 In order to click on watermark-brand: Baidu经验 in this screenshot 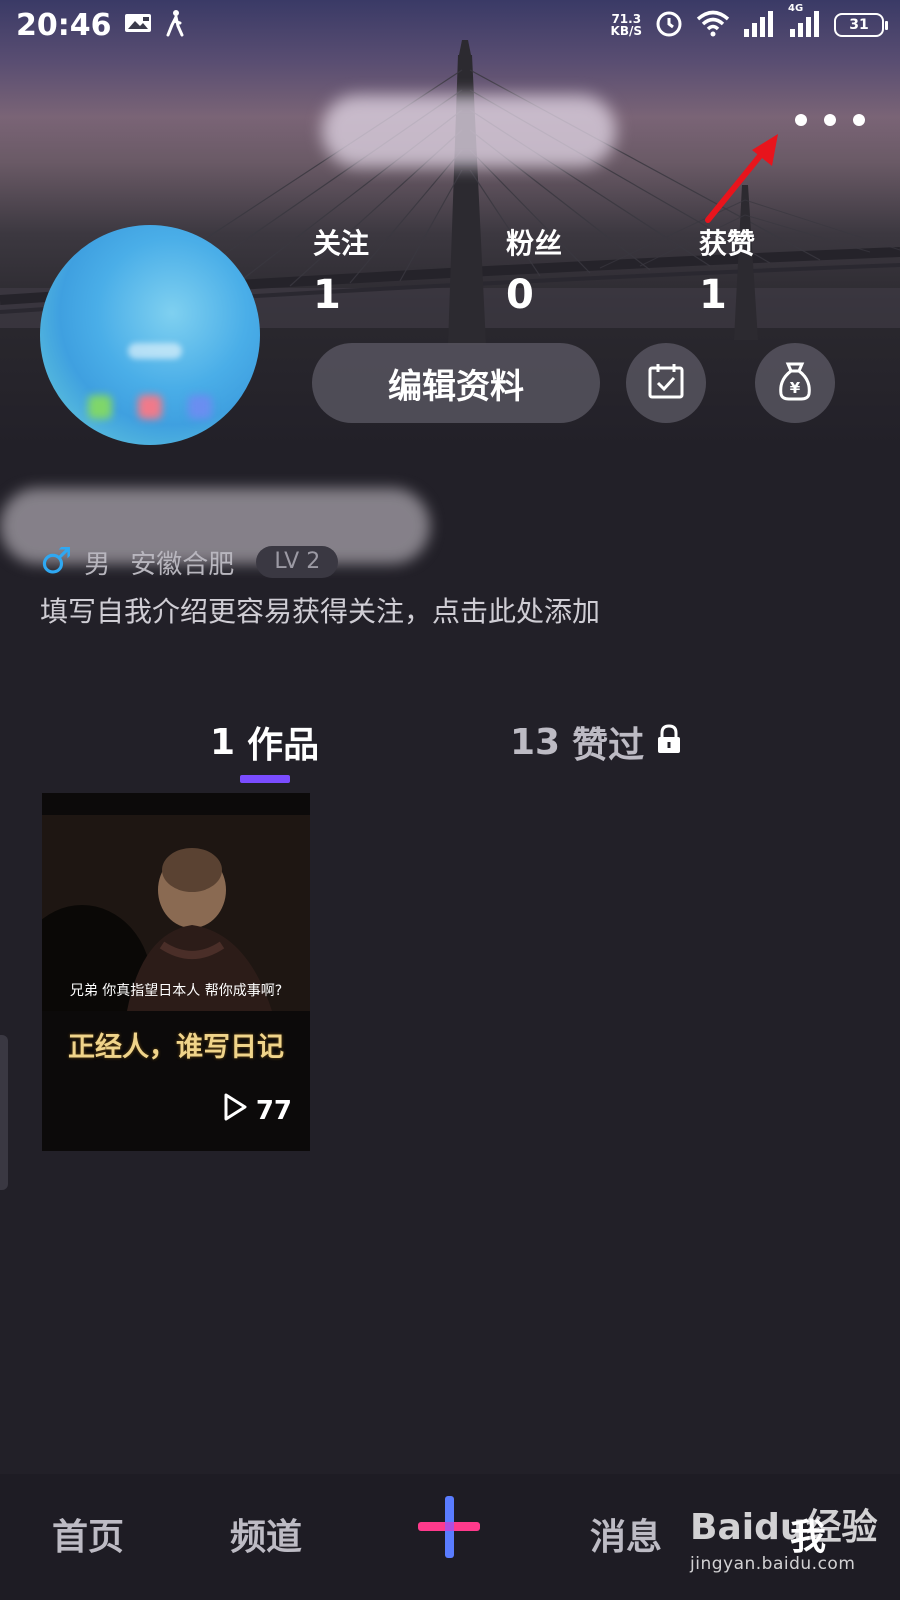, I will do `click(784, 1527)`.